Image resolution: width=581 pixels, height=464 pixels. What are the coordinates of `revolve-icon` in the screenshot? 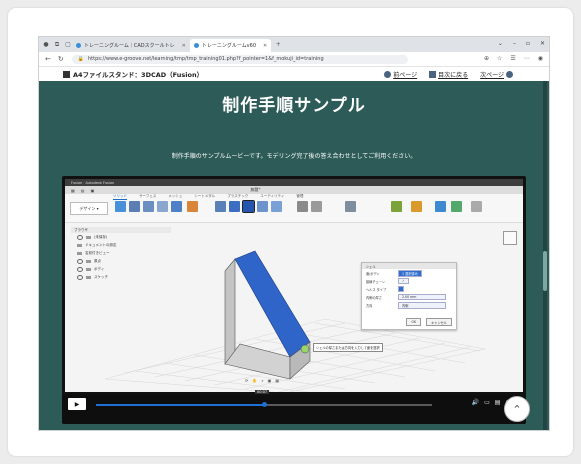 It's located at (148, 206).